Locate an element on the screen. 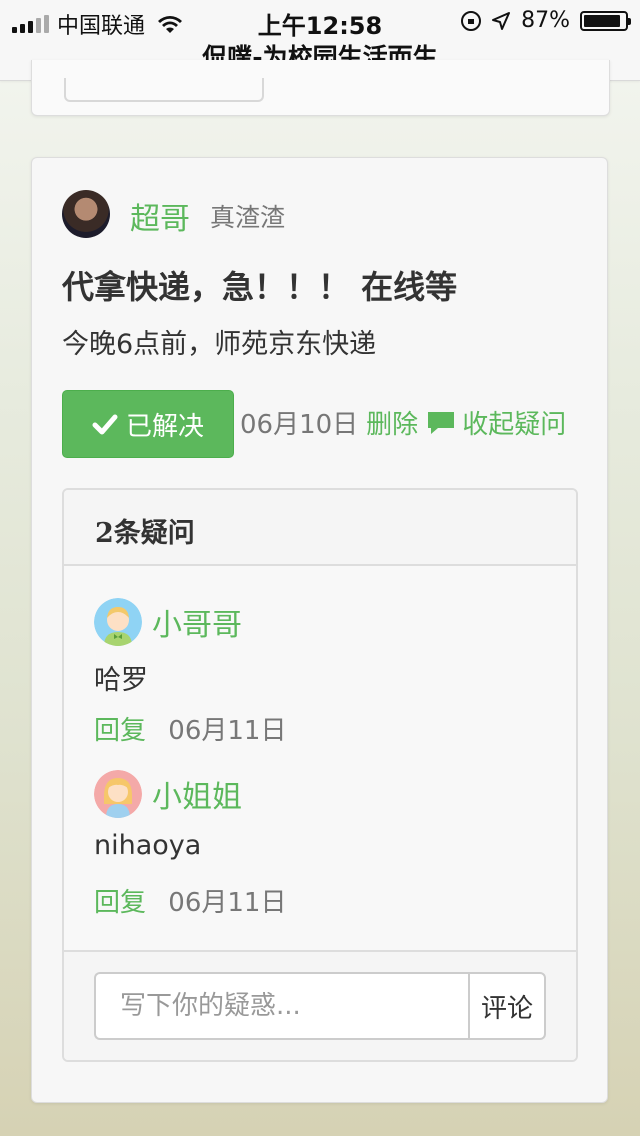  previous-post-button is located at coordinates (164, 90).